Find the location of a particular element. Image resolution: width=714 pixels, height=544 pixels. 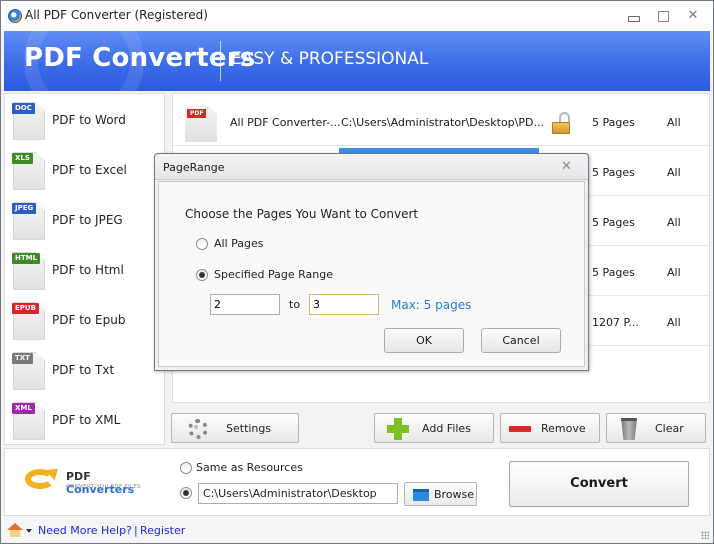

brand-logo: PDF Converters Convert You PDF files is located at coordinates (91, 481).